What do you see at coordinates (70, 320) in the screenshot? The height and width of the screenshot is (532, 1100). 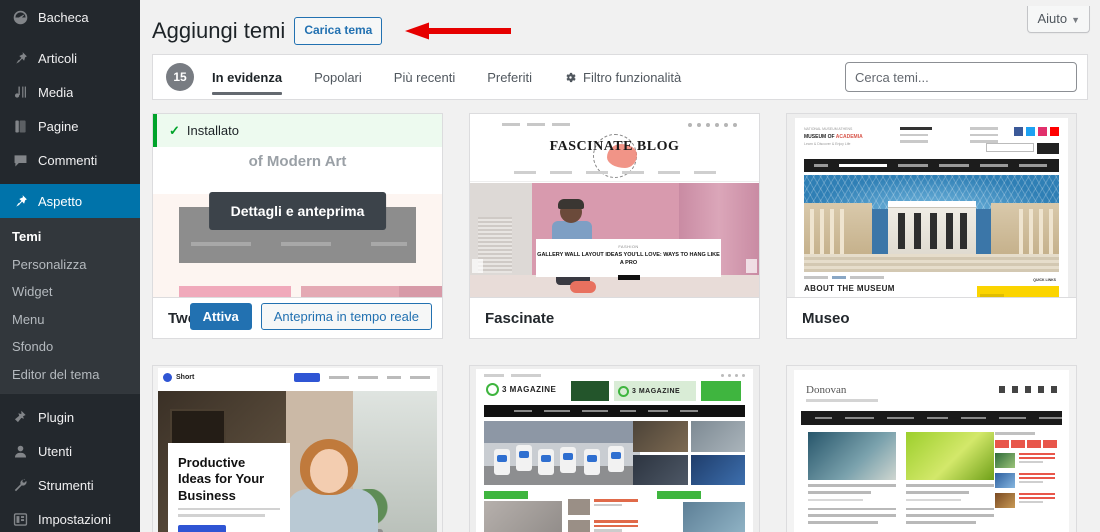 I see `submenu-item-menu: Menu` at bounding box center [70, 320].